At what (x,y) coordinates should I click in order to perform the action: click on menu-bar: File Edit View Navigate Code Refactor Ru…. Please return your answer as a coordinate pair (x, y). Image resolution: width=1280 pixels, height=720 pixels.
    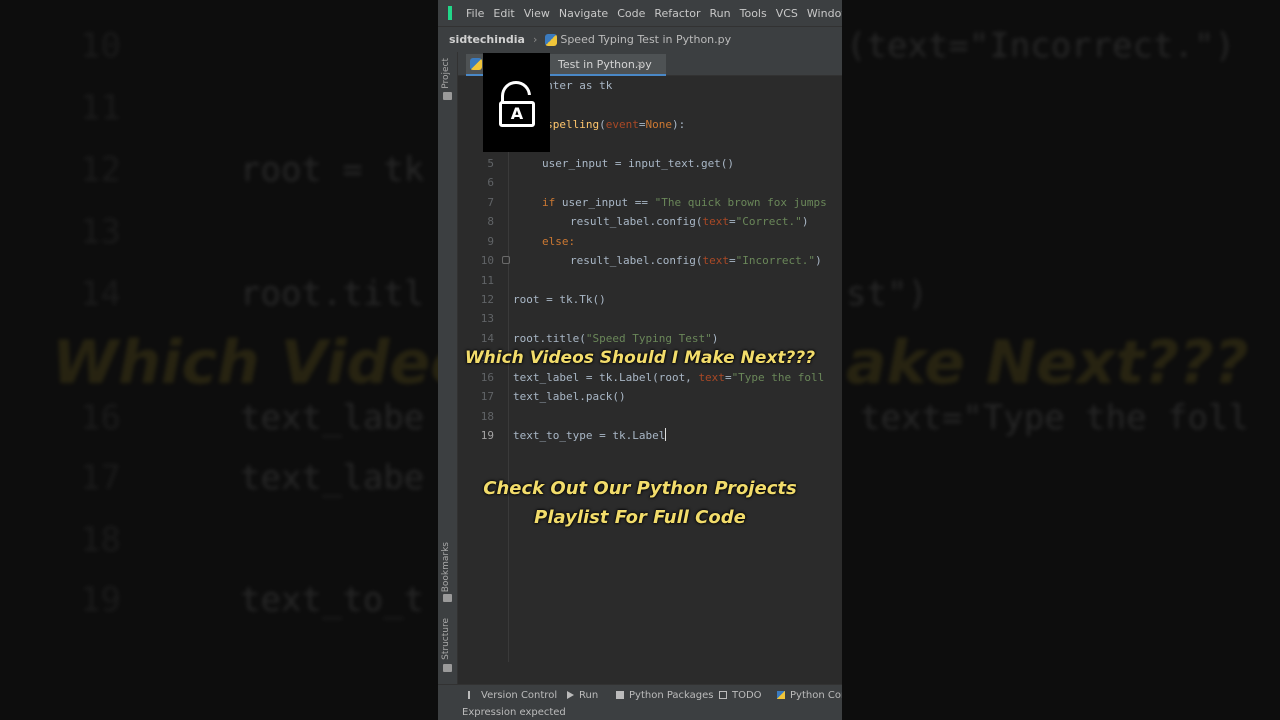
    Looking at the image, I should click on (640, 13).